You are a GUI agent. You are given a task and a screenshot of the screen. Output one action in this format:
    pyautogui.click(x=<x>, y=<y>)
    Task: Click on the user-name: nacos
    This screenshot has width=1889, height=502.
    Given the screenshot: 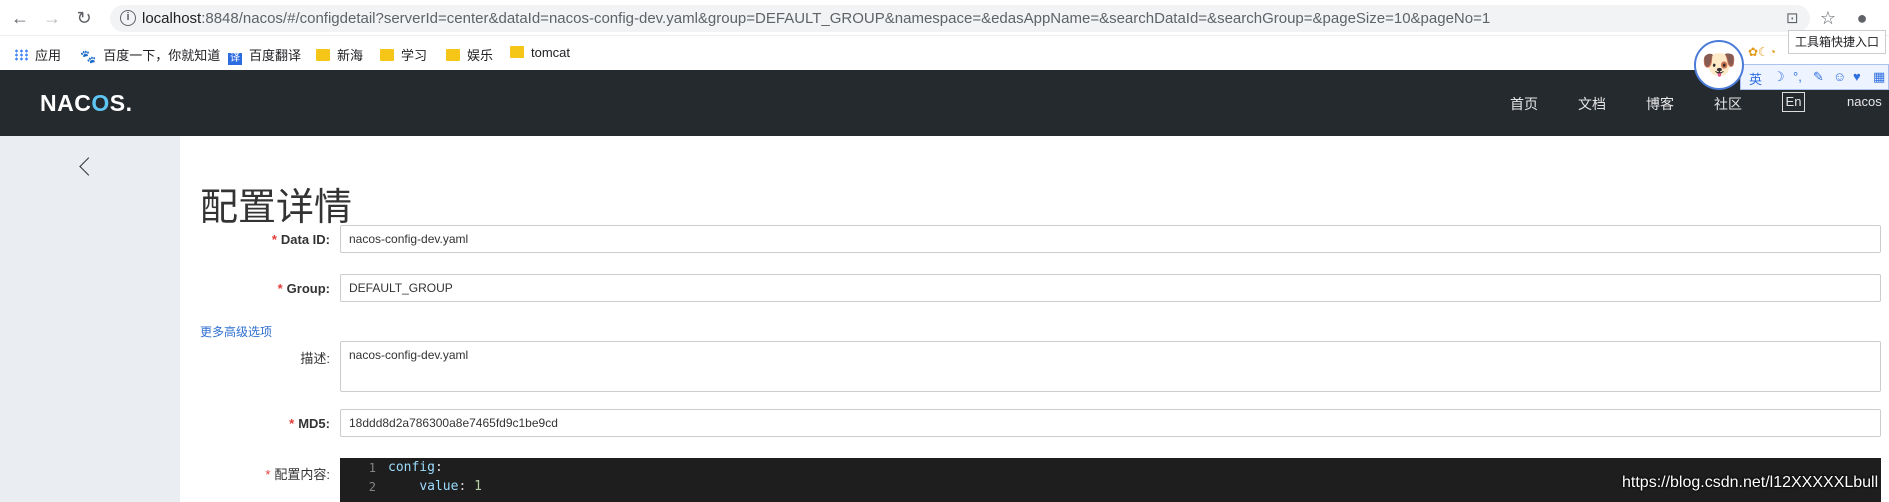 What is the action you would take?
    pyautogui.click(x=1864, y=101)
    